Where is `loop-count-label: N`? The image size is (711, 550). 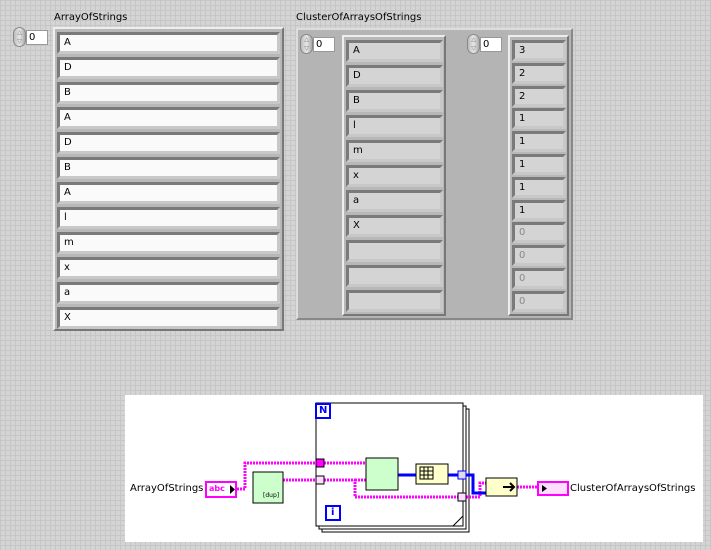
loop-count-label: N is located at coordinates (323, 410).